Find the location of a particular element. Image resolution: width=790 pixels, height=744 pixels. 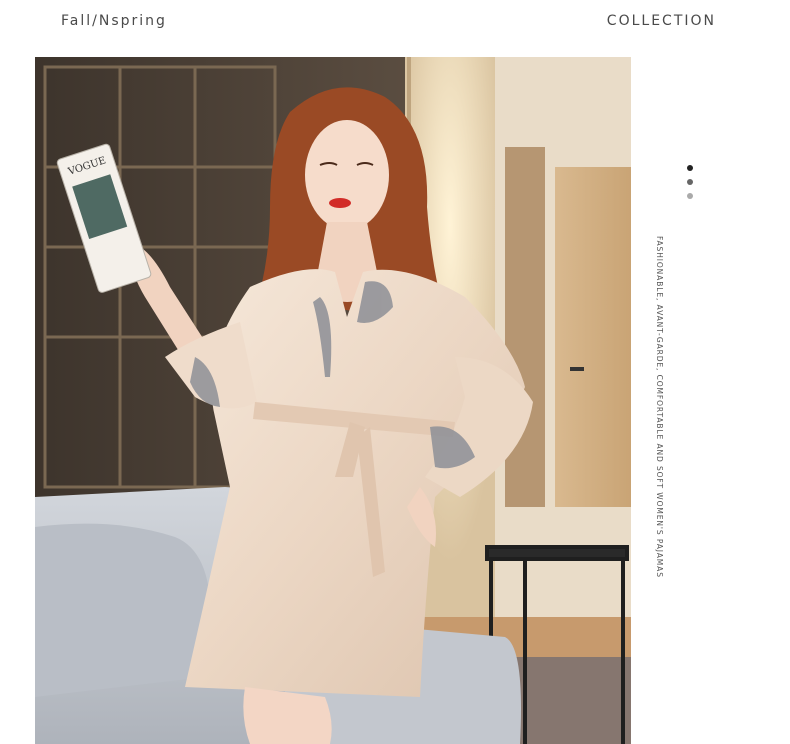

top-left-label: Fall/Nspring is located at coordinates (114, 21).